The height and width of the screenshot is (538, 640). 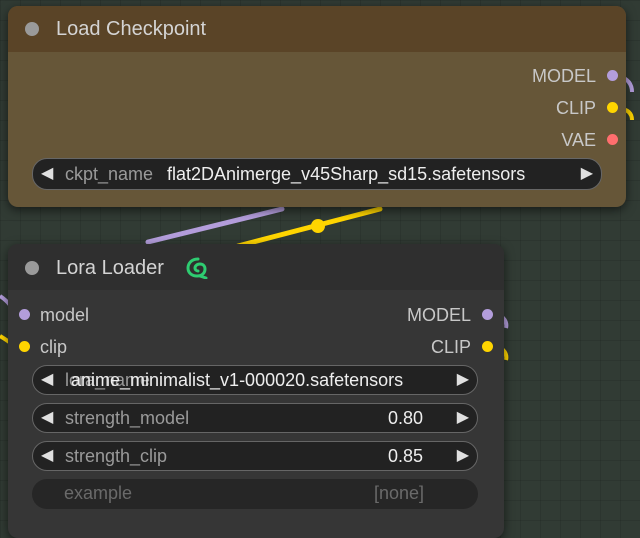 I want to click on node-title: Load Checkpoint, so click(x=131, y=29).